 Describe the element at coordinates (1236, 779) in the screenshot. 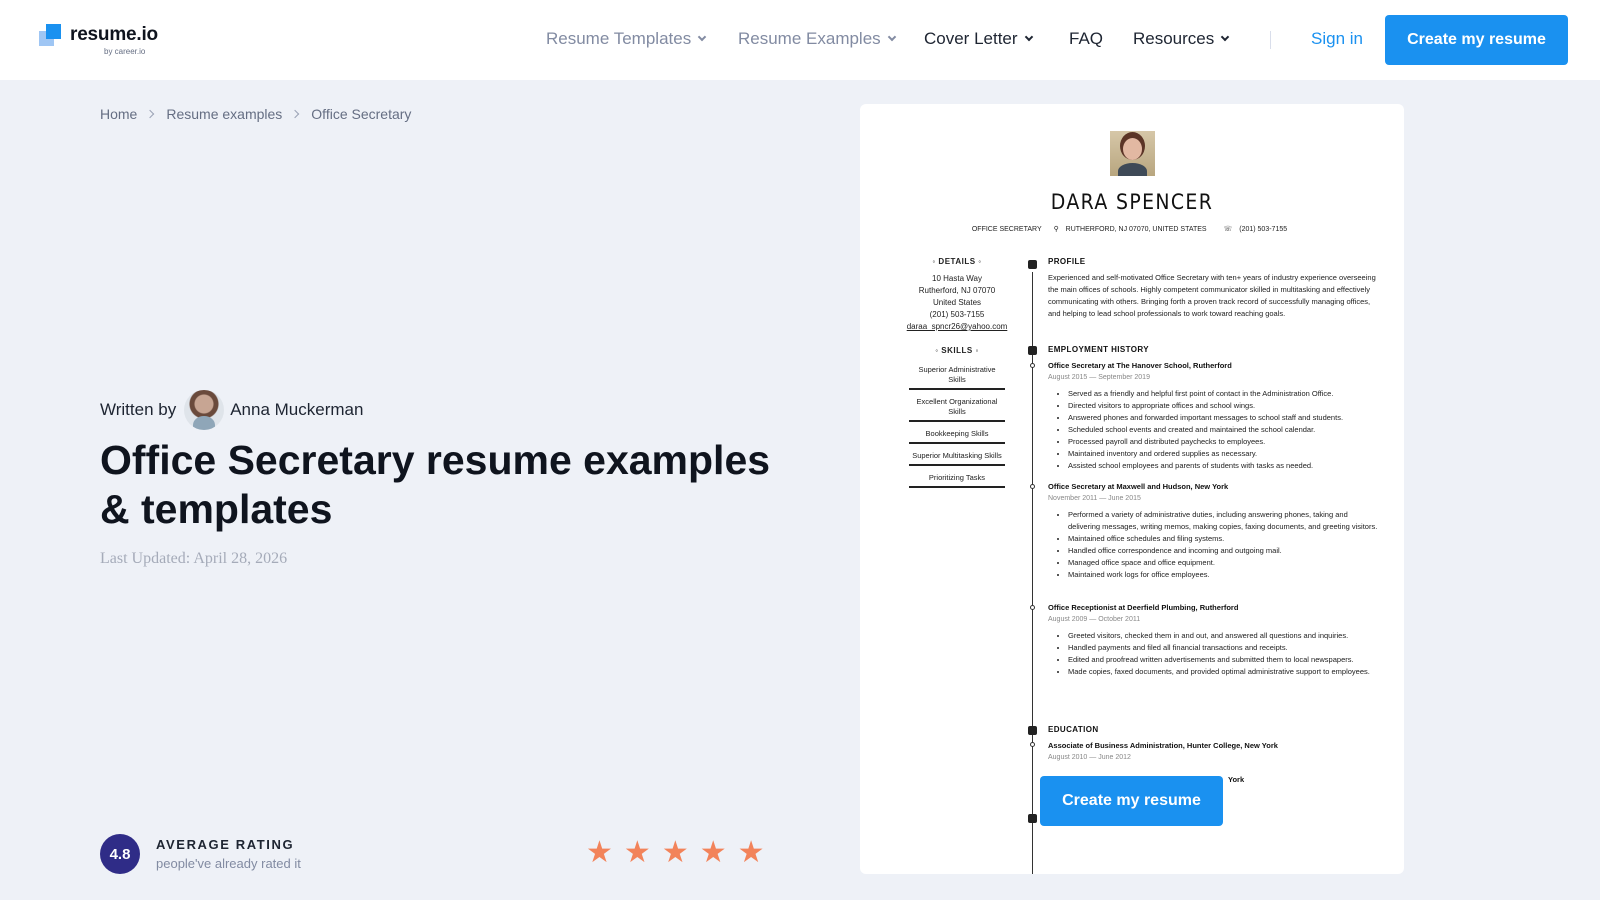

I see `education-entry: York` at that location.